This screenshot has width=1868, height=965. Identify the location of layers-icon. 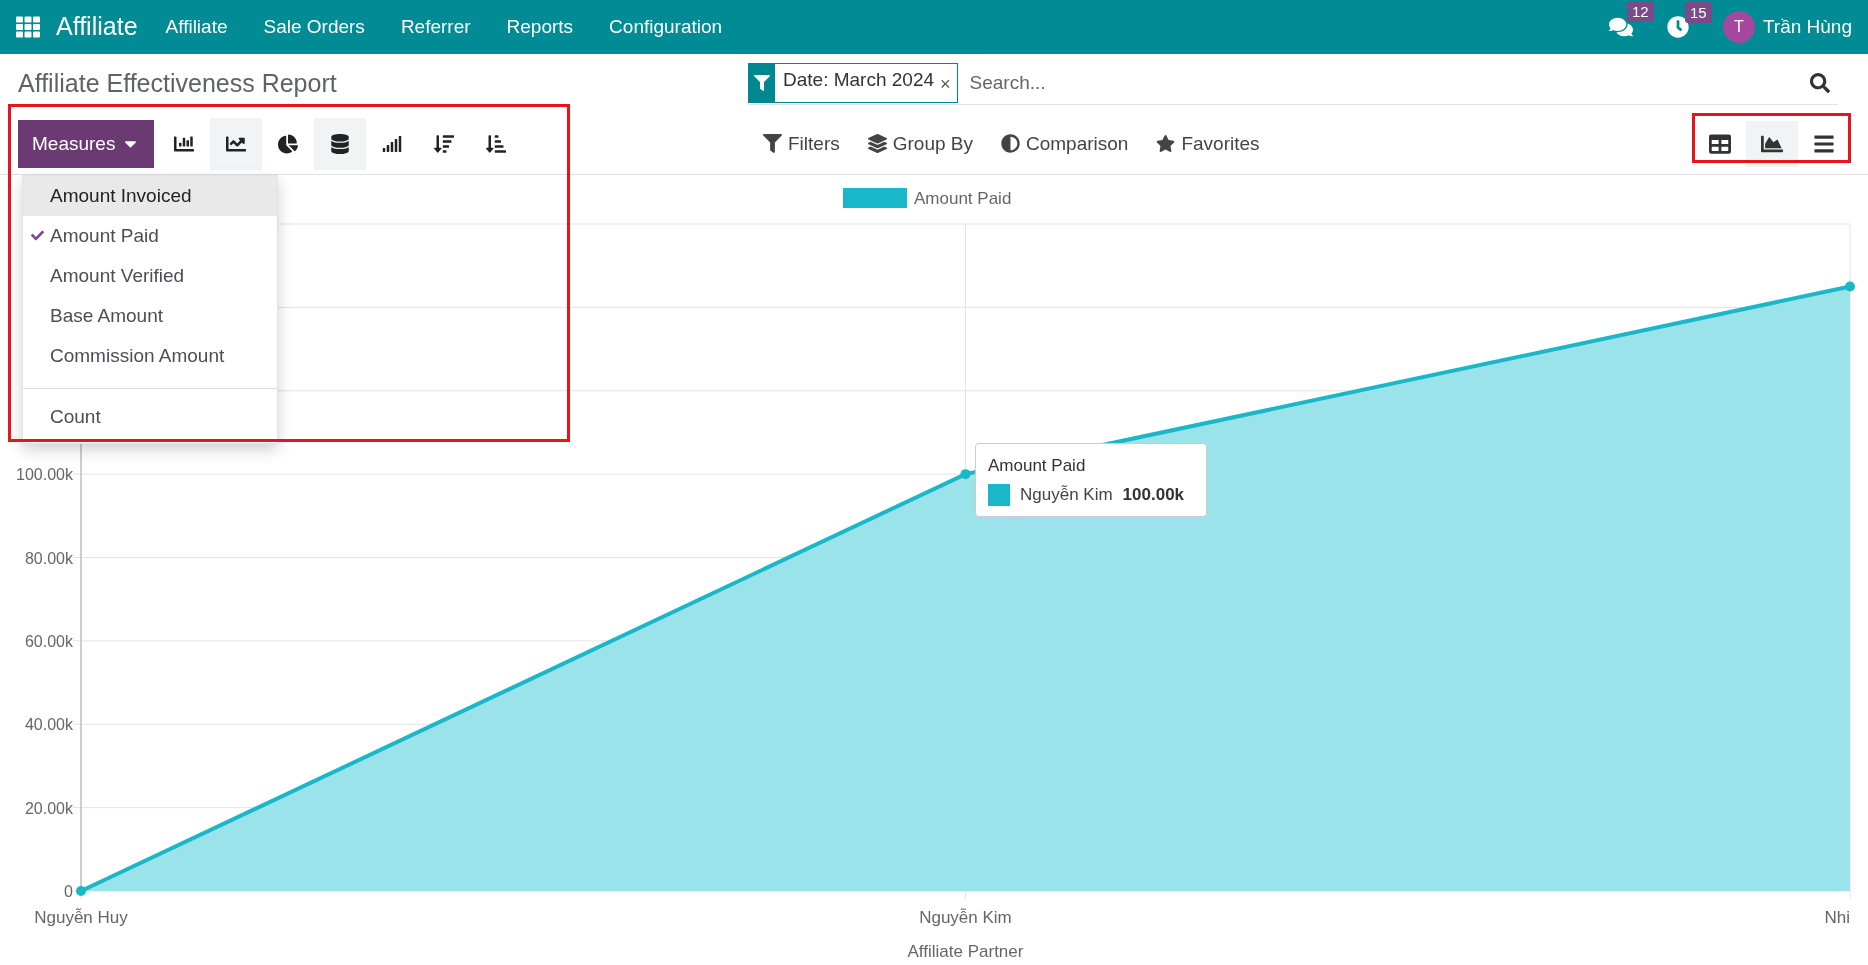
(877, 144).